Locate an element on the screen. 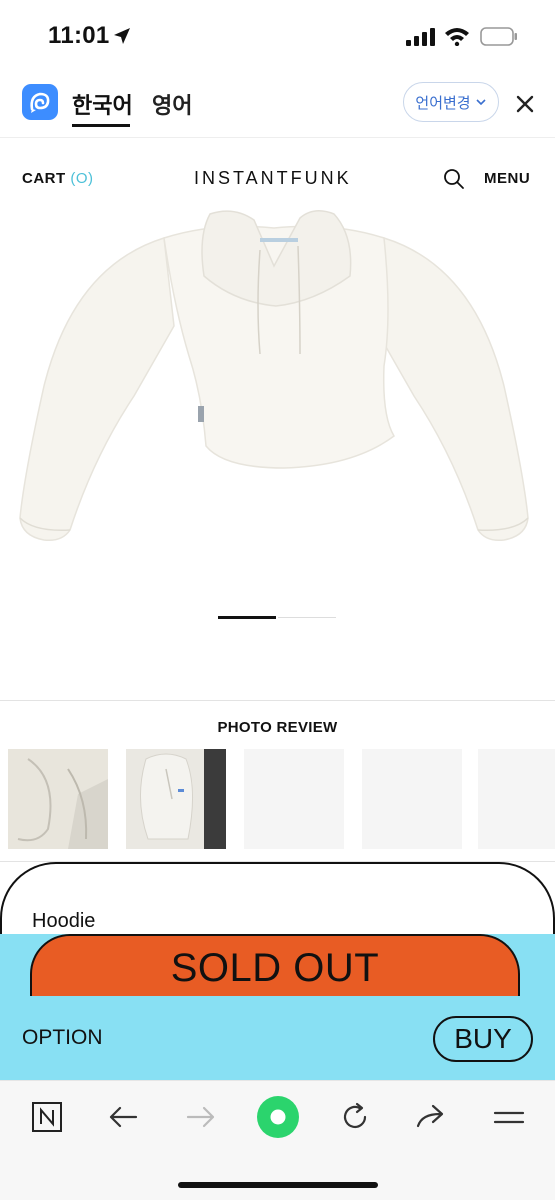 The width and height of the screenshot is (555, 1200). language-change-button: 언어변경 is located at coordinates (451, 102).